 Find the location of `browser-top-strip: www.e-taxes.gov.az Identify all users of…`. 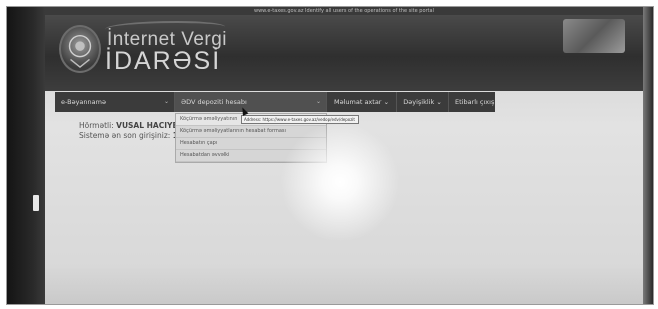

browser-top-strip: www.e-taxes.gov.az Identify all users of… is located at coordinates (344, 11).